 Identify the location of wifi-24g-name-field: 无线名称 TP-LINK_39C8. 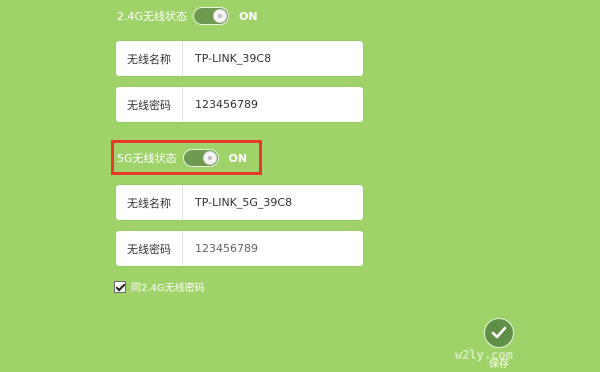
(239, 58).